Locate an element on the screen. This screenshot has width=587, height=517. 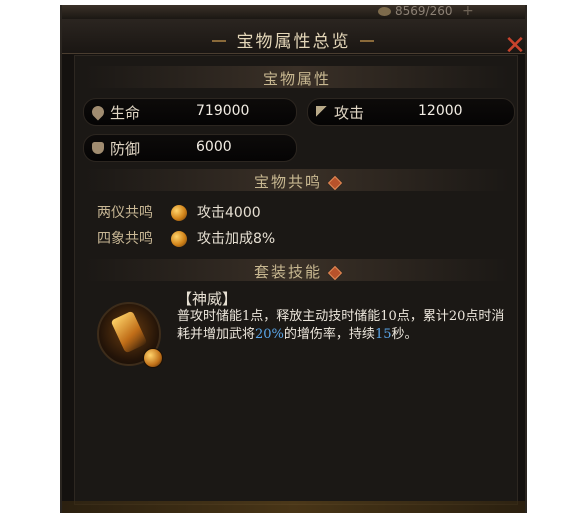
resonance-item: 四象共鸣 攻击加成8% is located at coordinates (186, 238).